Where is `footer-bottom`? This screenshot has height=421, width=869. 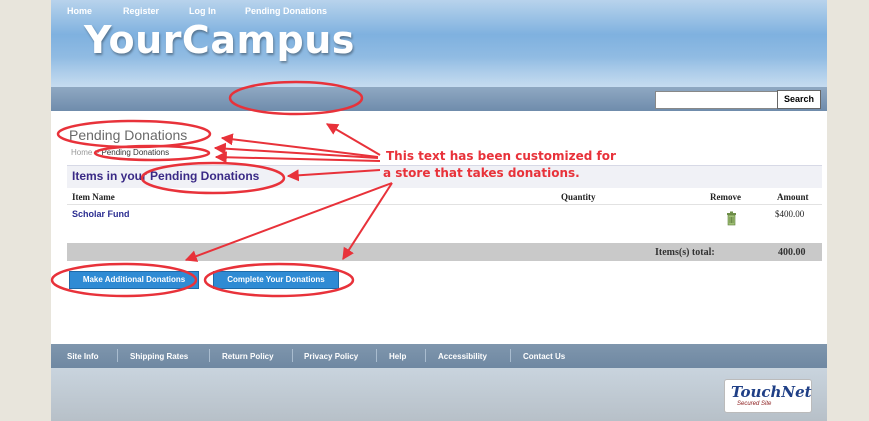
footer-bottom is located at coordinates (439, 394).